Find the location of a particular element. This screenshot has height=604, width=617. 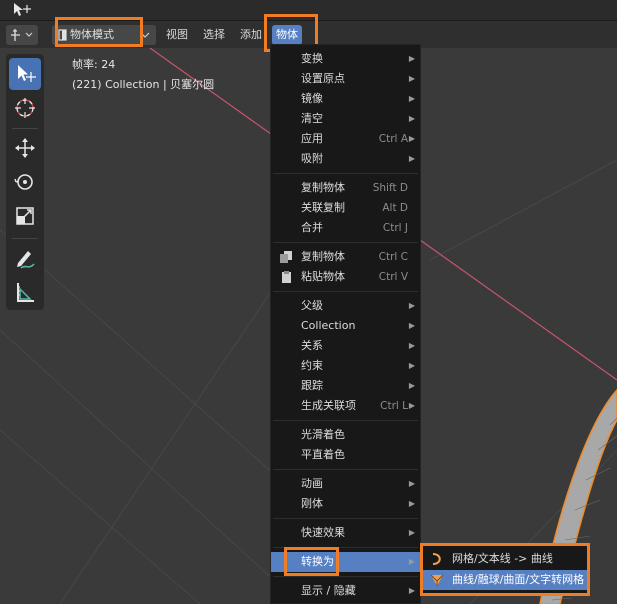

menu-item-label: 关系 is located at coordinates (312, 345).